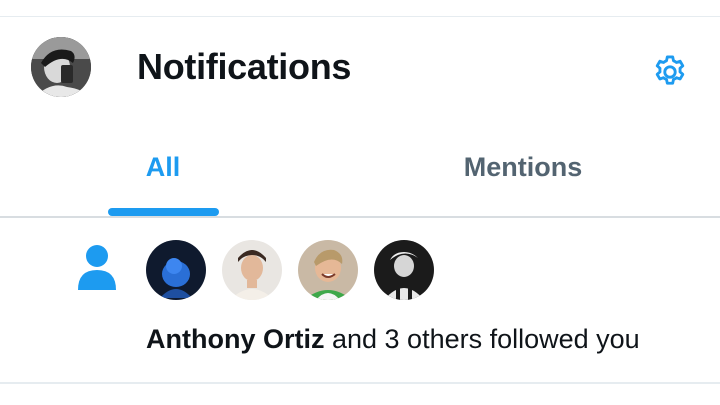 The image size is (720, 405). Describe the element at coordinates (360, 383) in the screenshot. I see `bottom-divider` at that location.